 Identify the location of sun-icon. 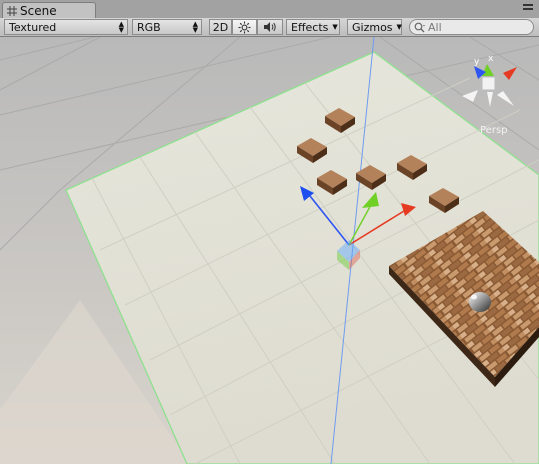
(244, 27).